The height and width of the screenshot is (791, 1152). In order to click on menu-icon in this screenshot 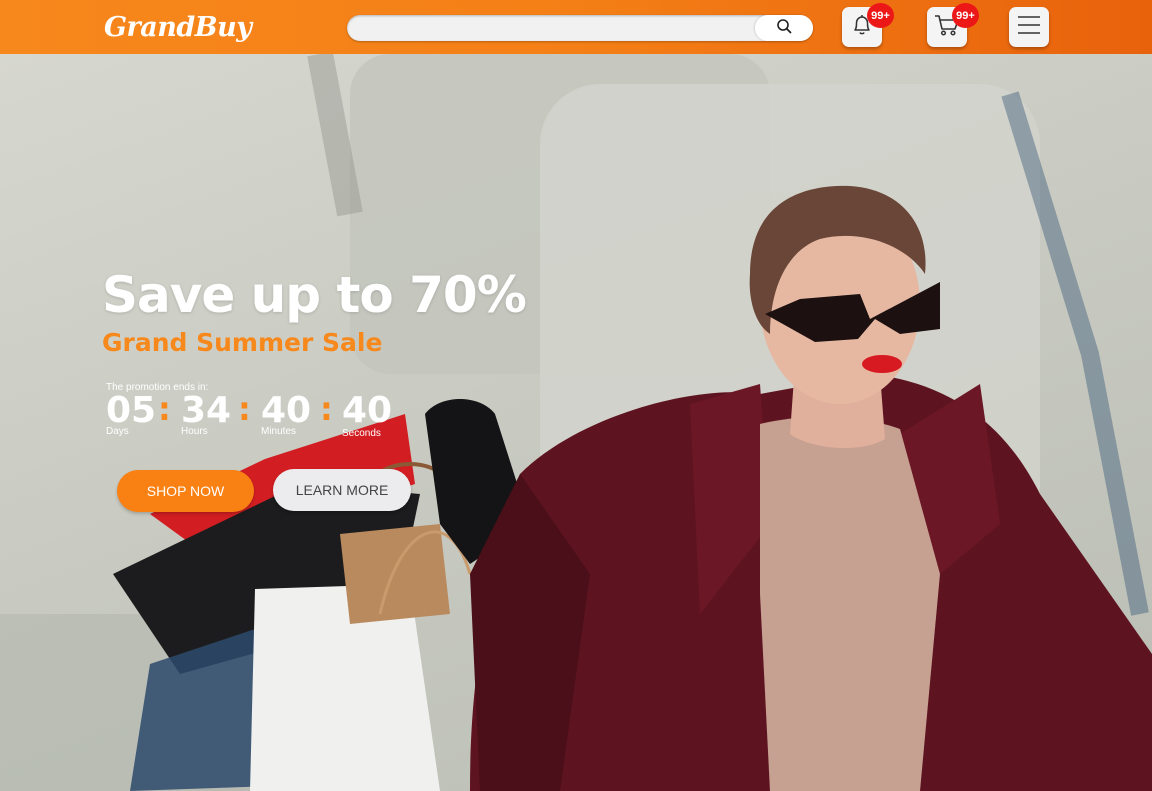, I will do `click(1029, 27)`.